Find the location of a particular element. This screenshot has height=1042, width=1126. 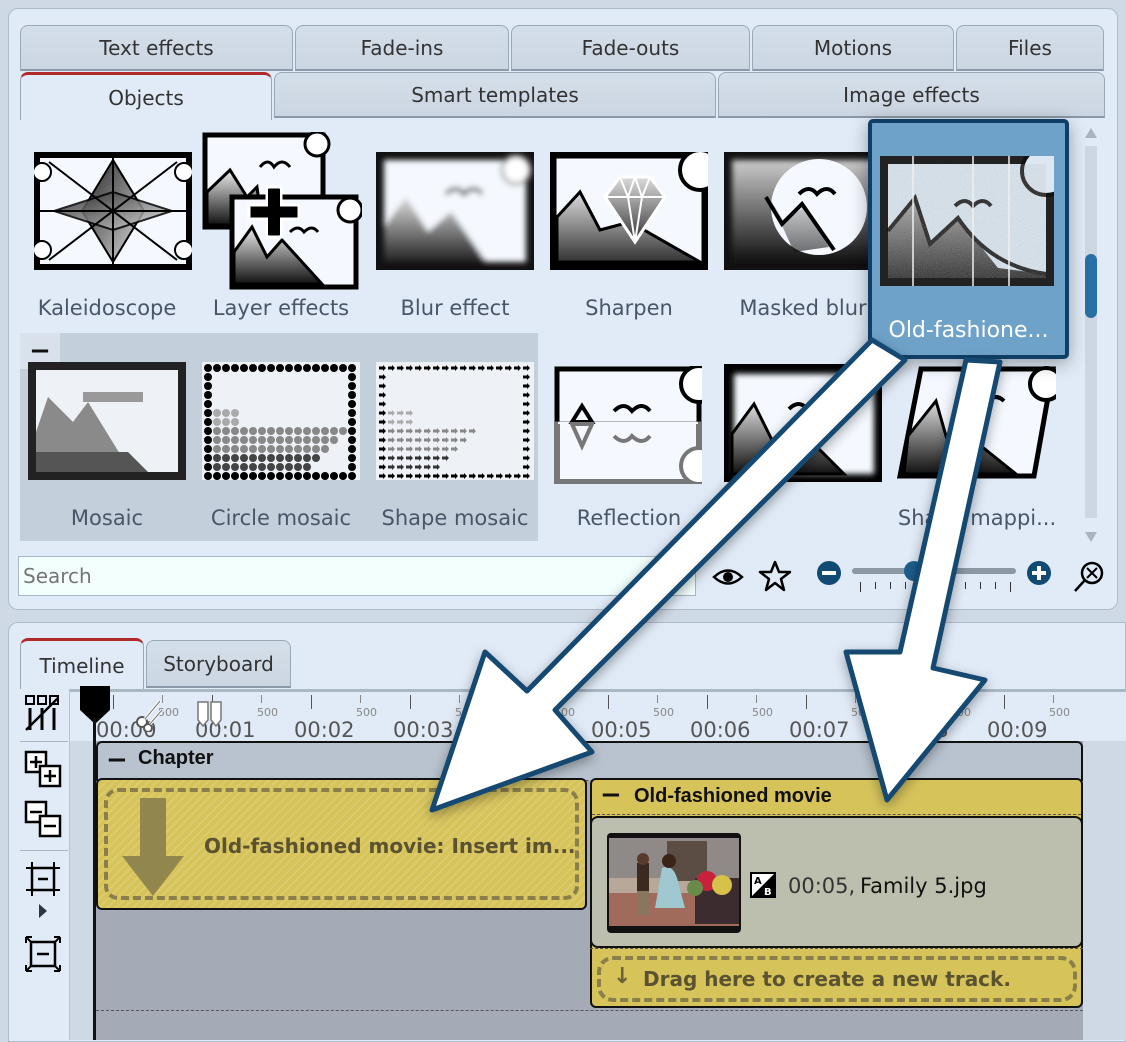

scroll-up-arrow-icon is located at coordinates (1091, 133).